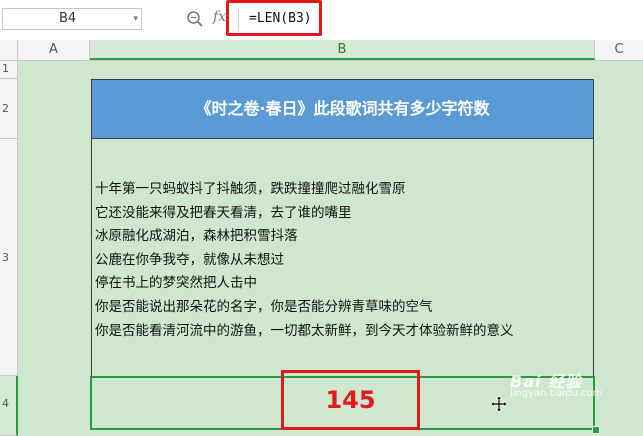 Image resolution: width=643 pixels, height=436 pixels. Describe the element at coordinates (304, 330) in the screenshot. I see `lyric-line: 你是否能看清河流中的游鱼，一切都太新鲜，到今天才体验新鲜的意义` at that location.